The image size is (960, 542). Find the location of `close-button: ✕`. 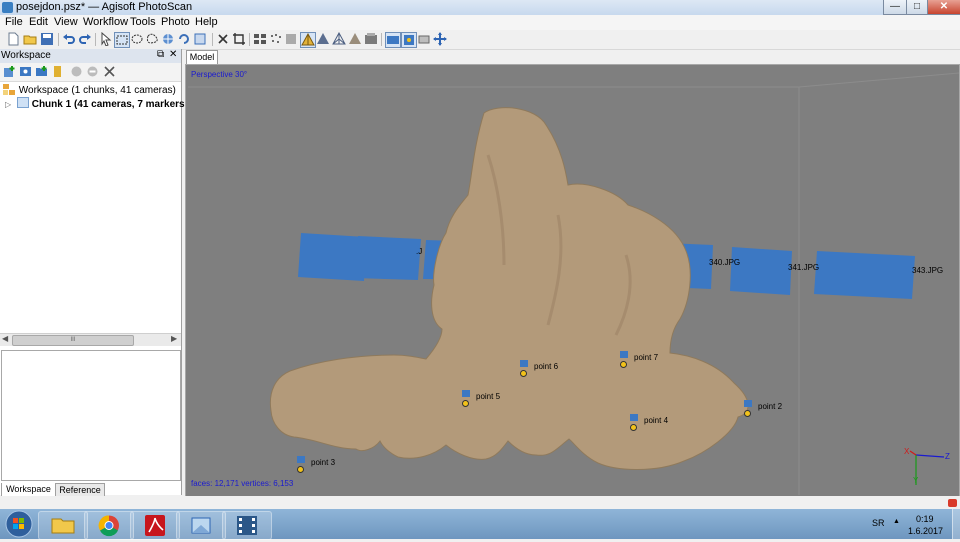

close-button: ✕ is located at coordinates (943, 7).